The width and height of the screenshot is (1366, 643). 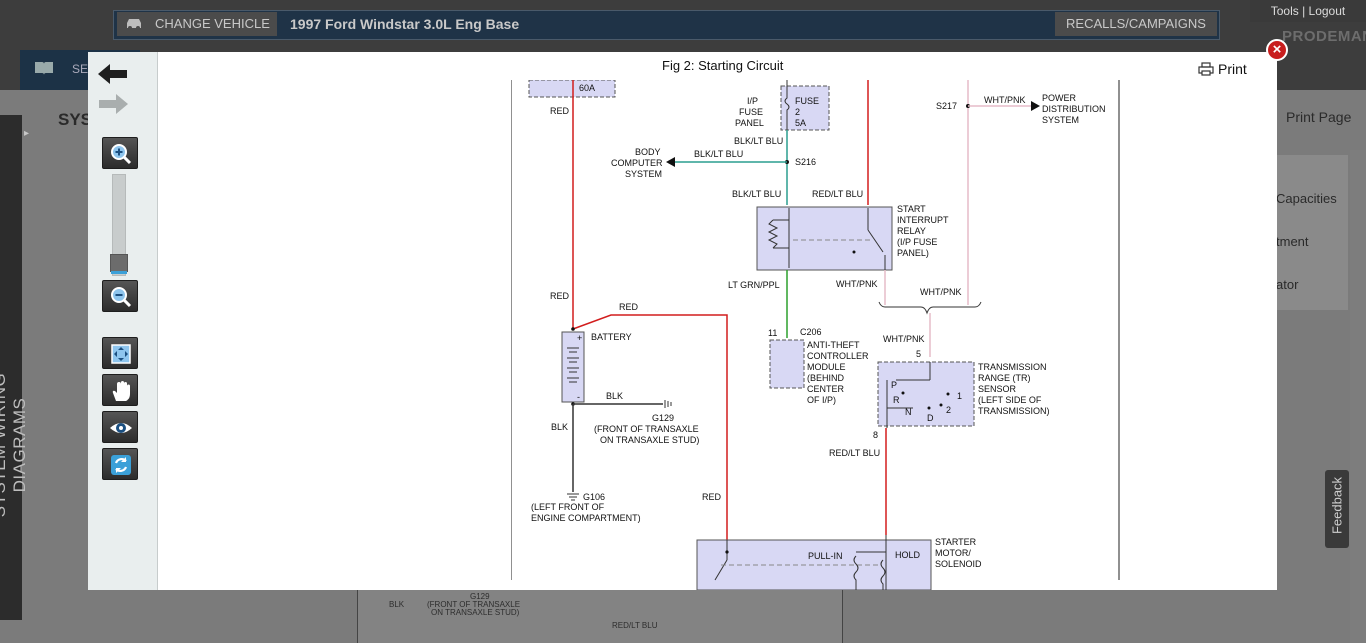 What do you see at coordinates (854, 252) in the screenshot?
I see `relay-contact-point` at bounding box center [854, 252].